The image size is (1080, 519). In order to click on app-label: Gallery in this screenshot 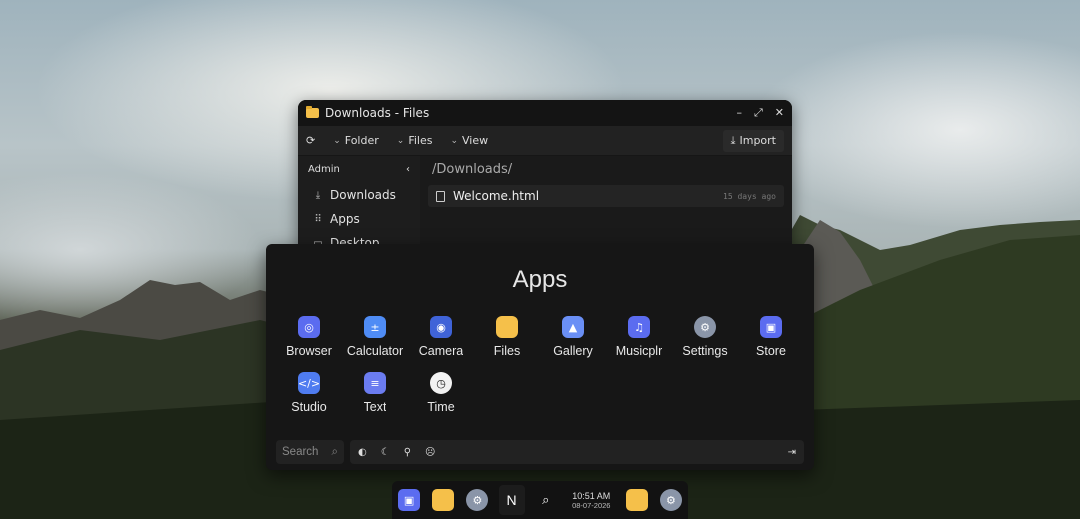, I will do `click(573, 351)`.